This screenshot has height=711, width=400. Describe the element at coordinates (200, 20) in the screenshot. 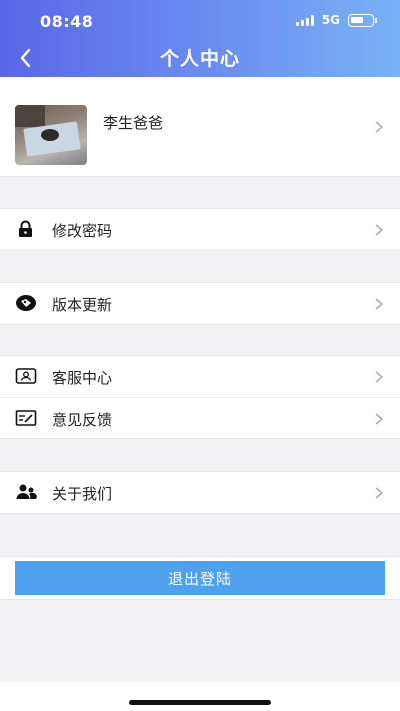

I see `status-bar: 08:48 5G` at that location.